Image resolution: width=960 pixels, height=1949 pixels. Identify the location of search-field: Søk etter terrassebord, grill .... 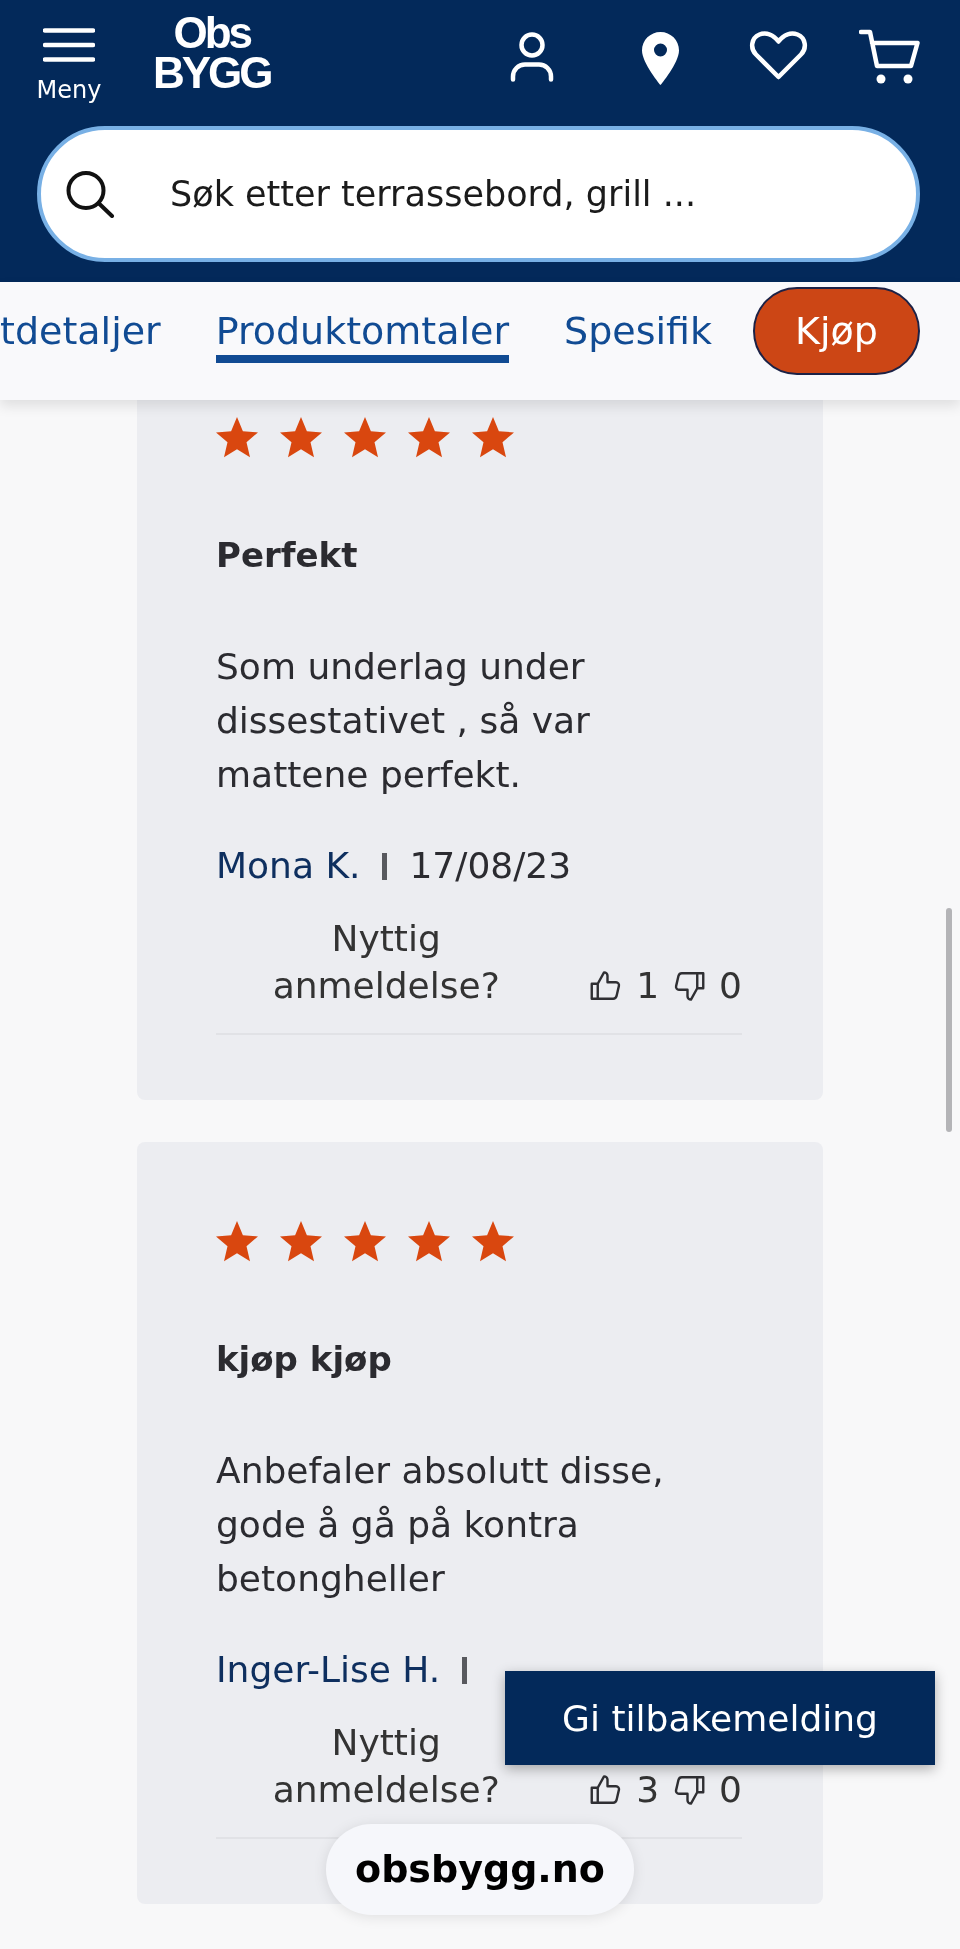
(478, 194).